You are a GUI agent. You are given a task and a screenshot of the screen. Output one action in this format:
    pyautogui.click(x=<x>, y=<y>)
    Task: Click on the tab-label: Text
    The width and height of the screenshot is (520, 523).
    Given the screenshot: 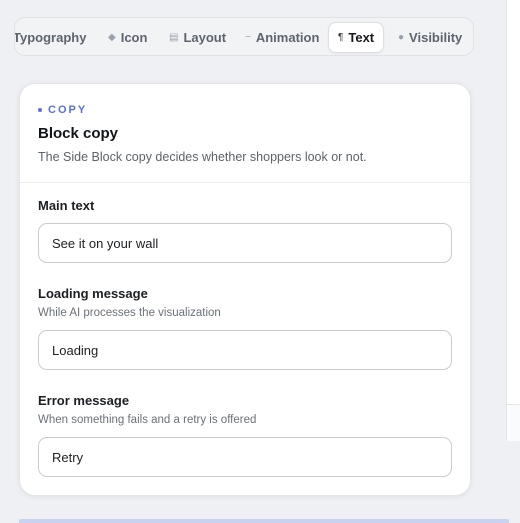 What is the action you would take?
    pyautogui.click(x=361, y=37)
    